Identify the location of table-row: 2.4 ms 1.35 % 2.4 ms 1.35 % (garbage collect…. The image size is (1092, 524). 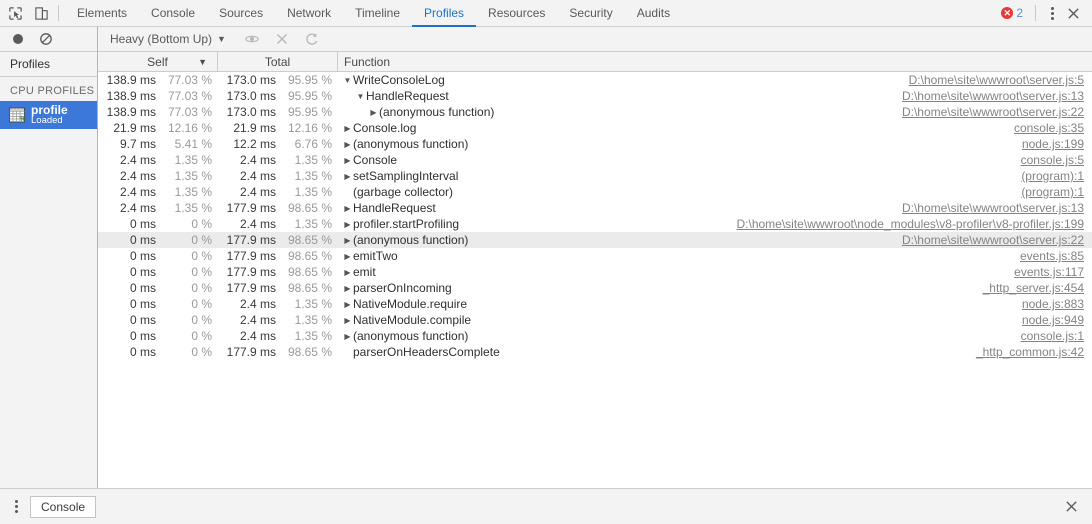
(595, 192).